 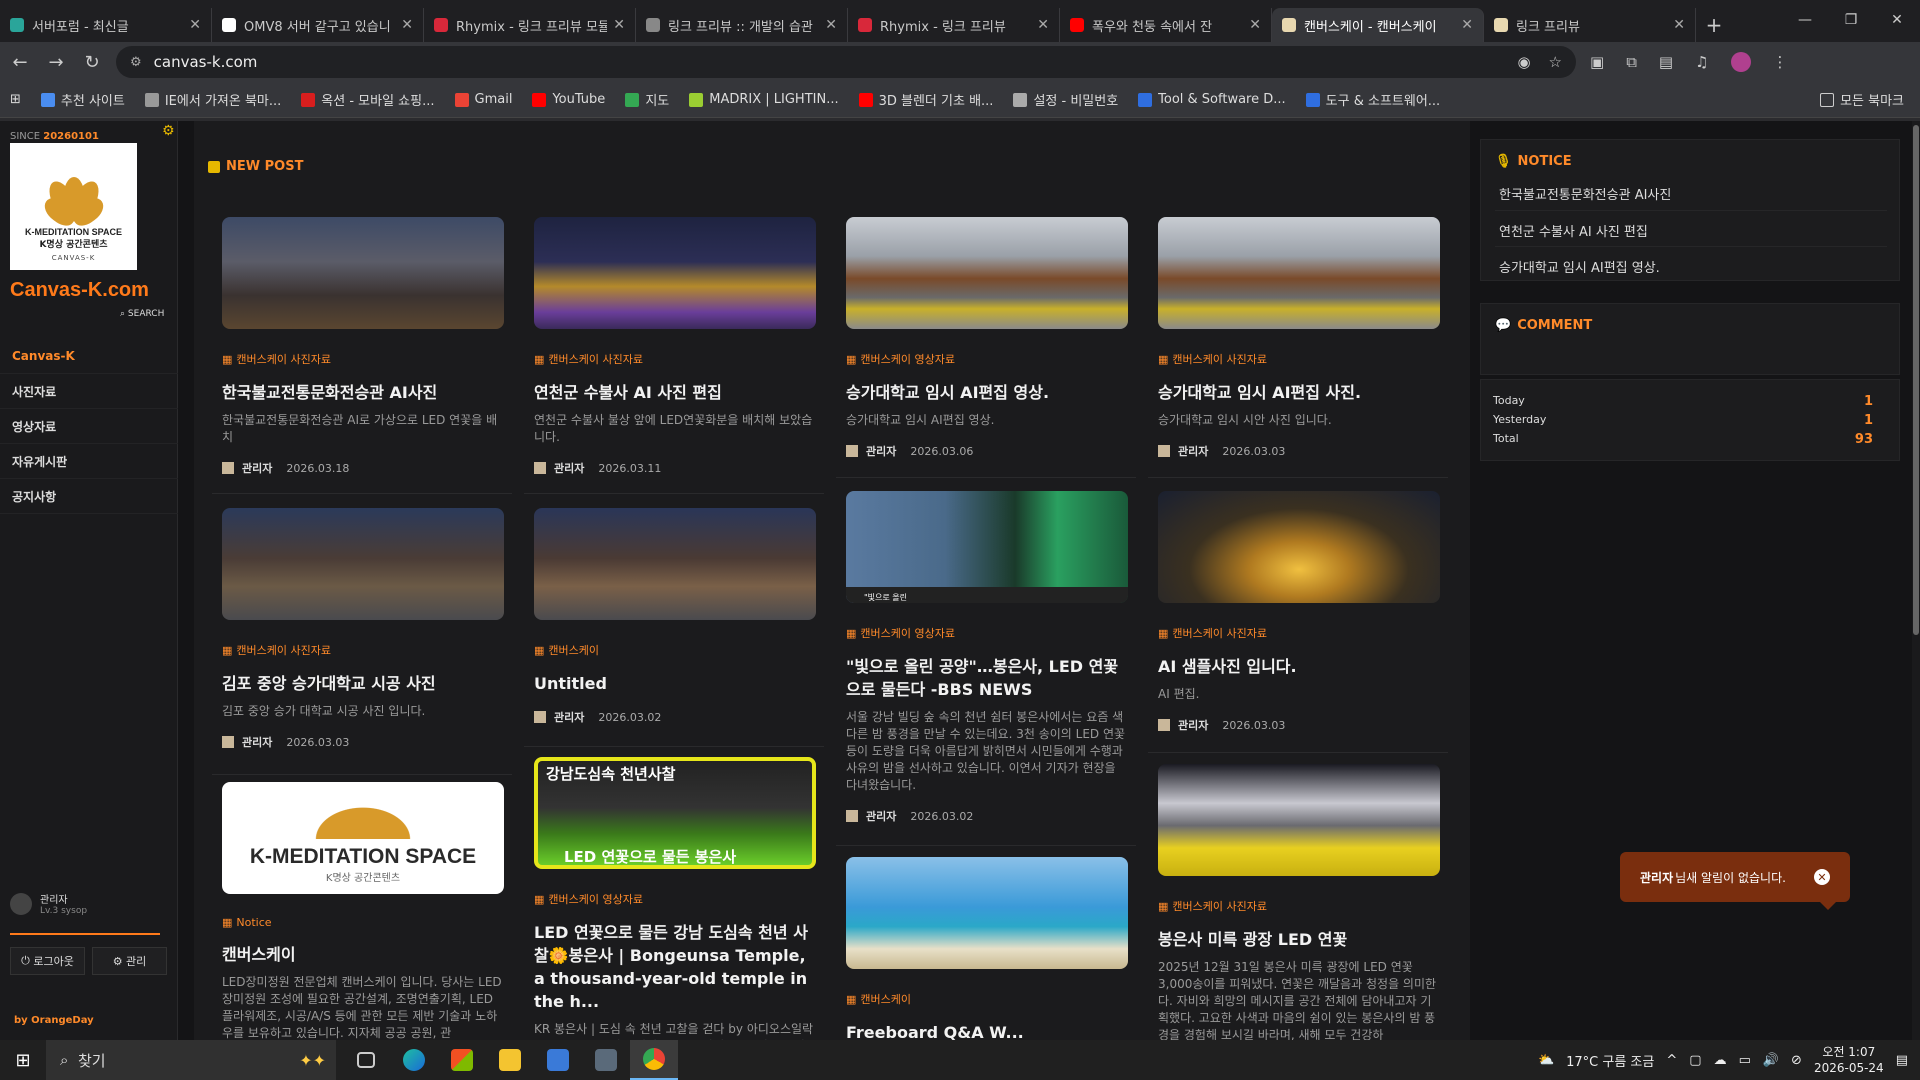 I want to click on sidebar-menu-item: Canvas-K, so click(x=89, y=356).